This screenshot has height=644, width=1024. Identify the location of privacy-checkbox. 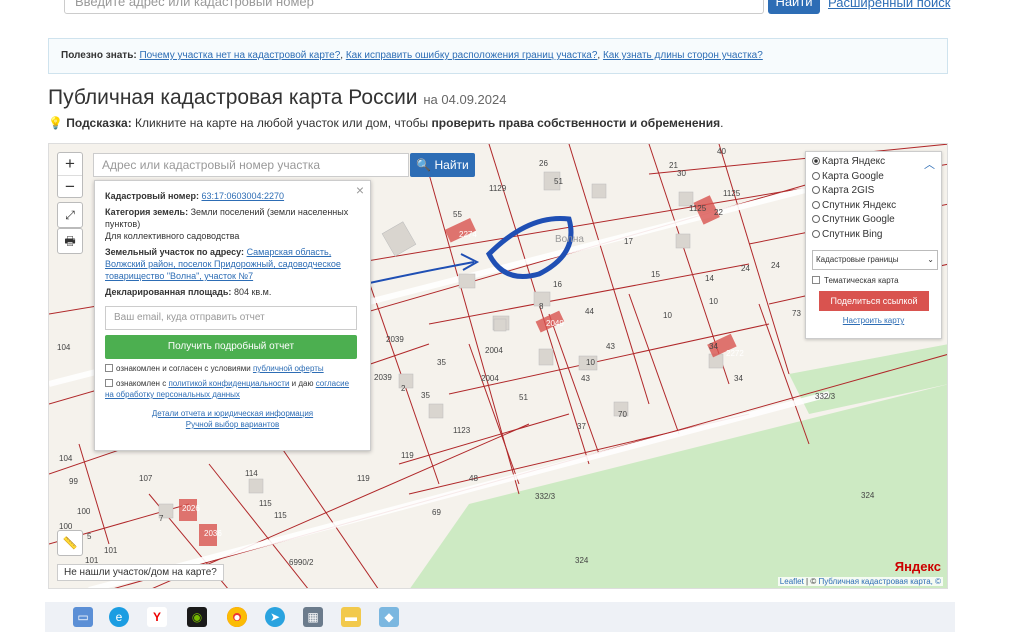
(109, 383).